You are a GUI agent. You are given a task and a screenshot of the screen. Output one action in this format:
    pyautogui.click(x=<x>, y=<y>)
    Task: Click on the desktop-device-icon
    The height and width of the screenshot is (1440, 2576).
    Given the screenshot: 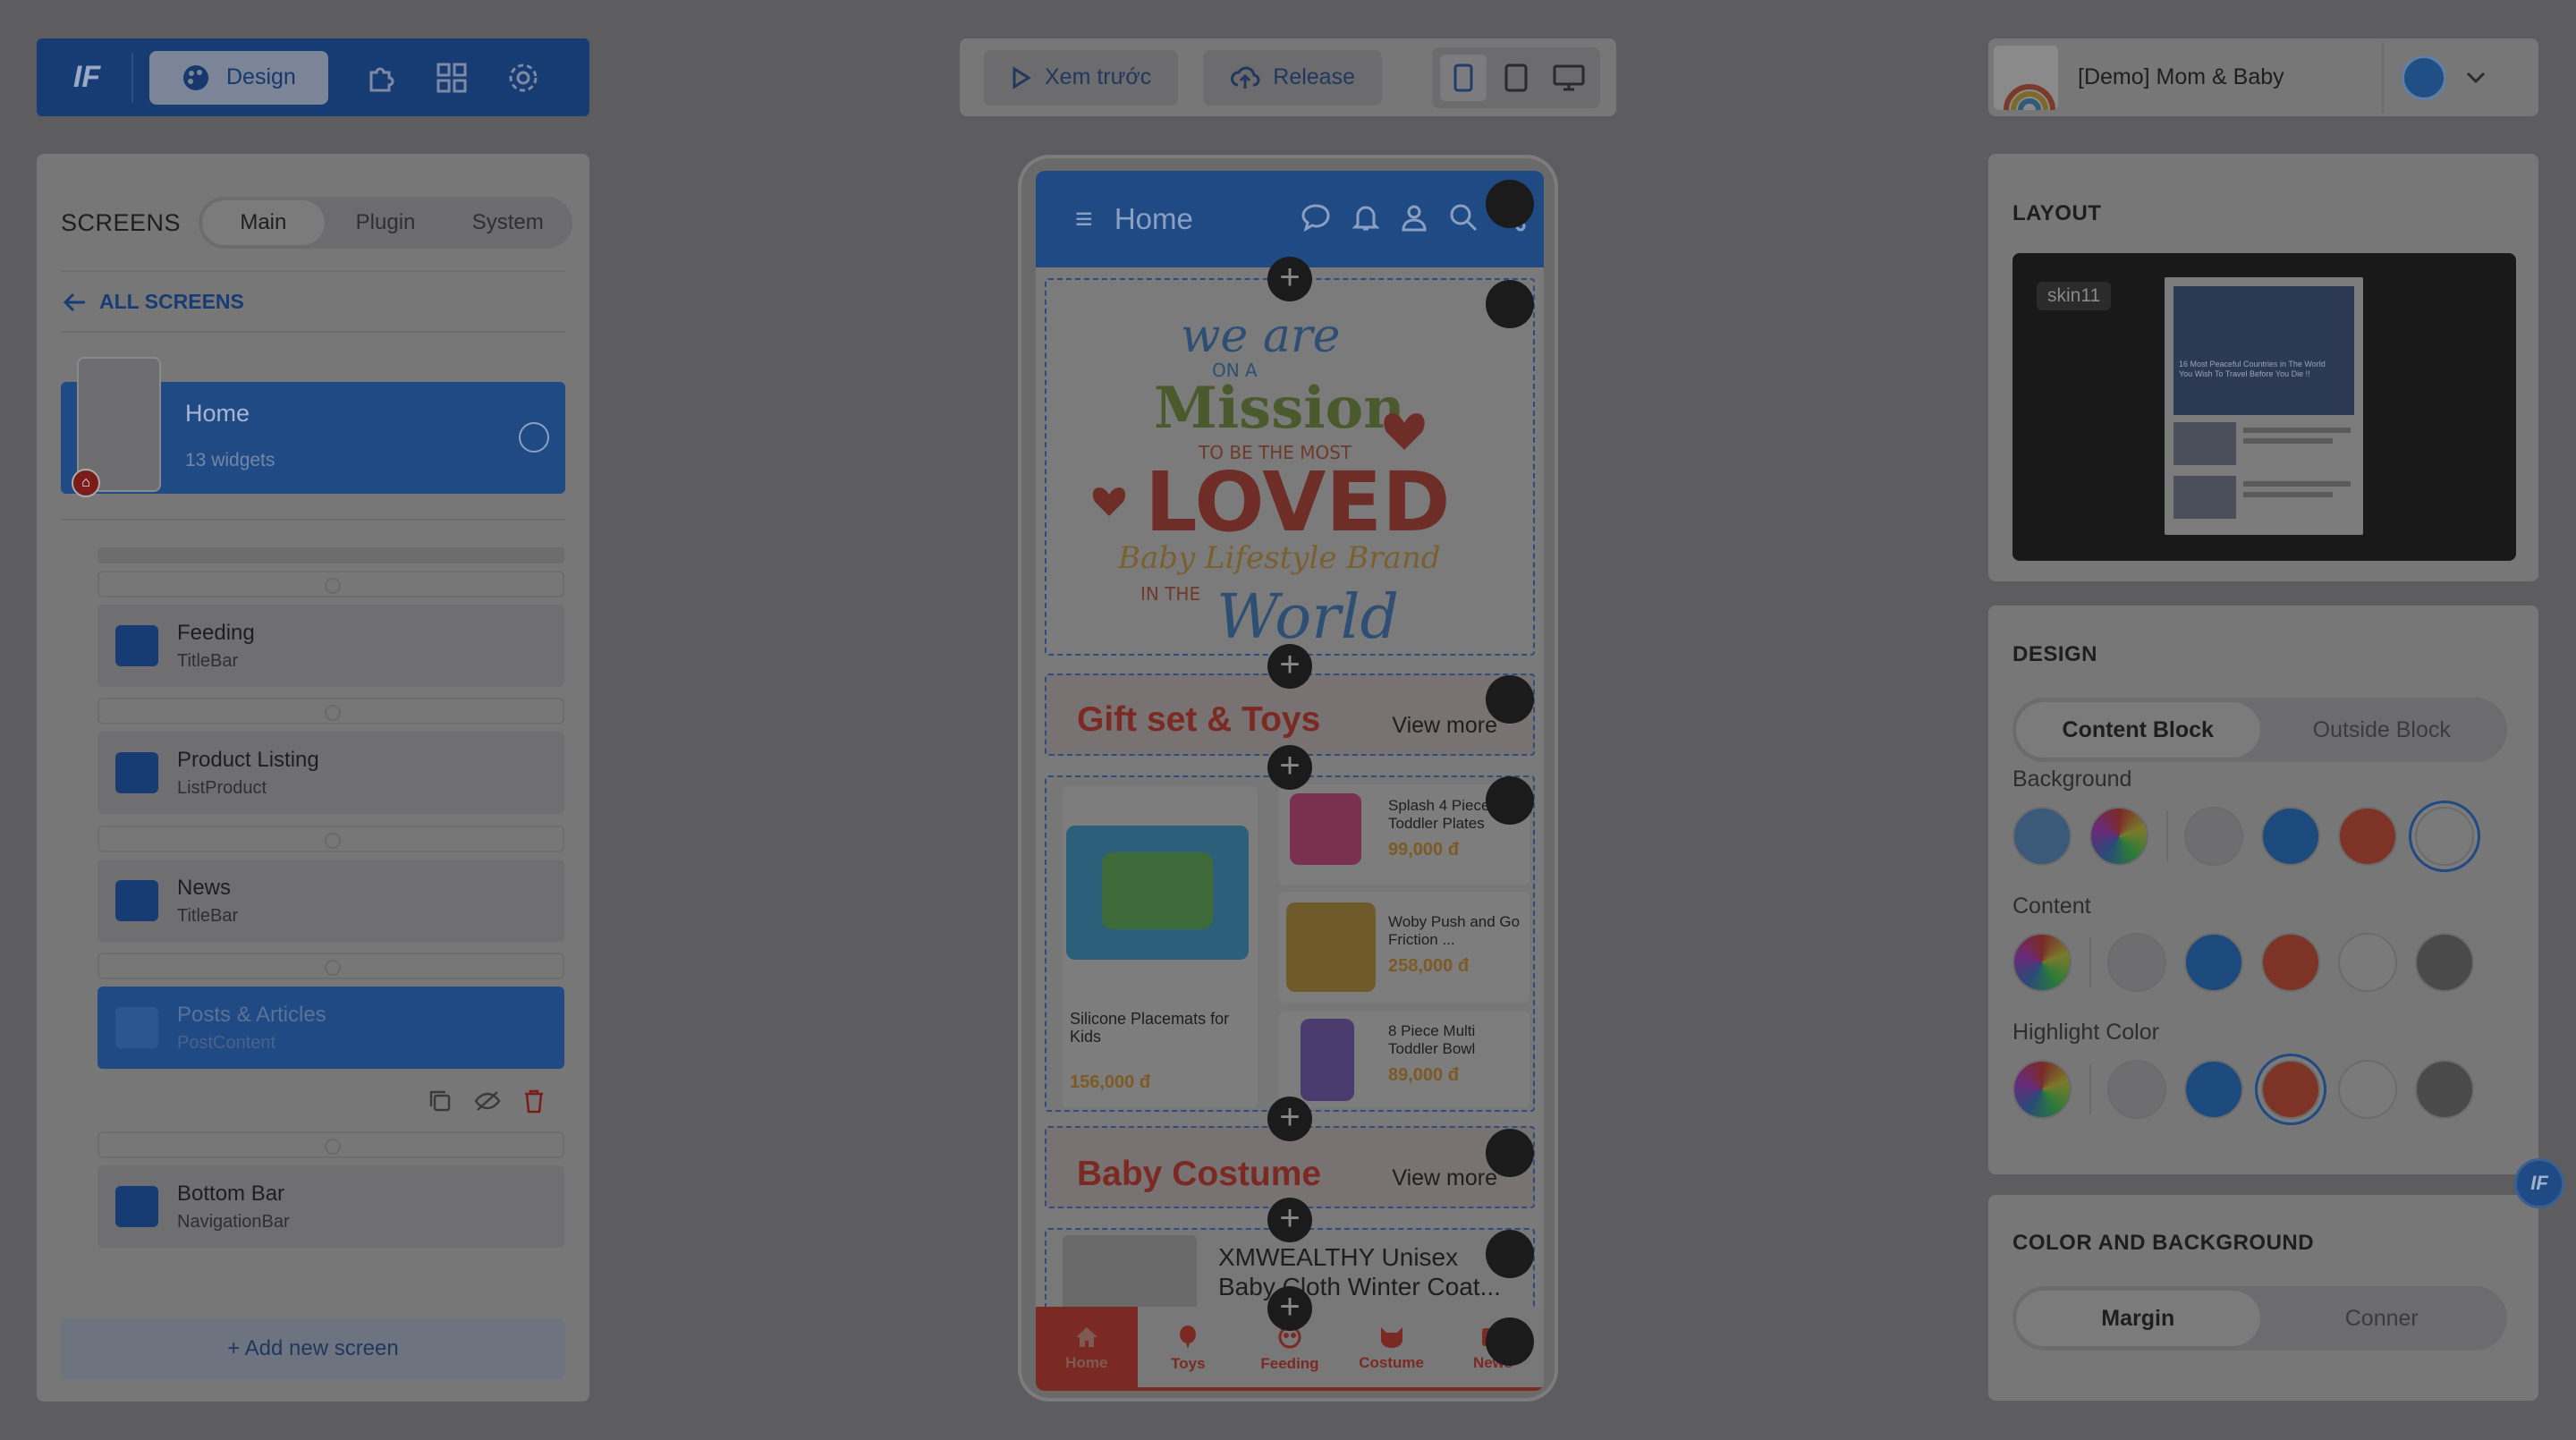 What is the action you would take?
    pyautogui.click(x=1569, y=78)
    